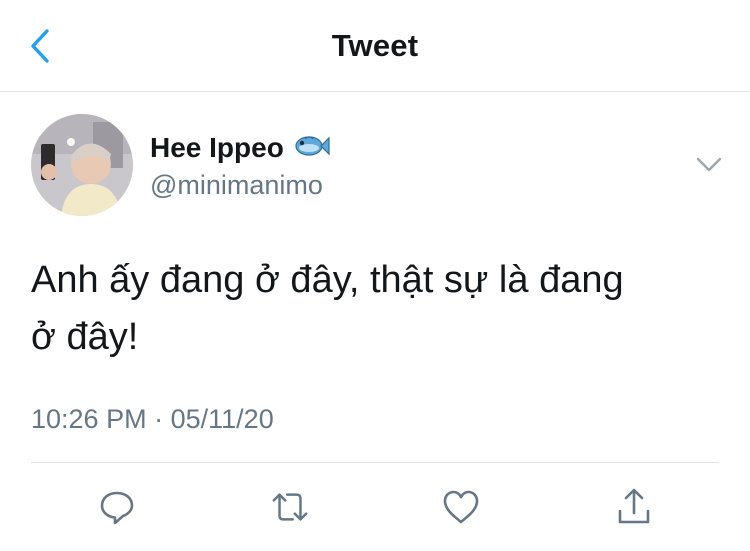  Describe the element at coordinates (152, 419) in the screenshot. I see `tweet-timestamp: 10:26 PM · 05/11/20` at that location.